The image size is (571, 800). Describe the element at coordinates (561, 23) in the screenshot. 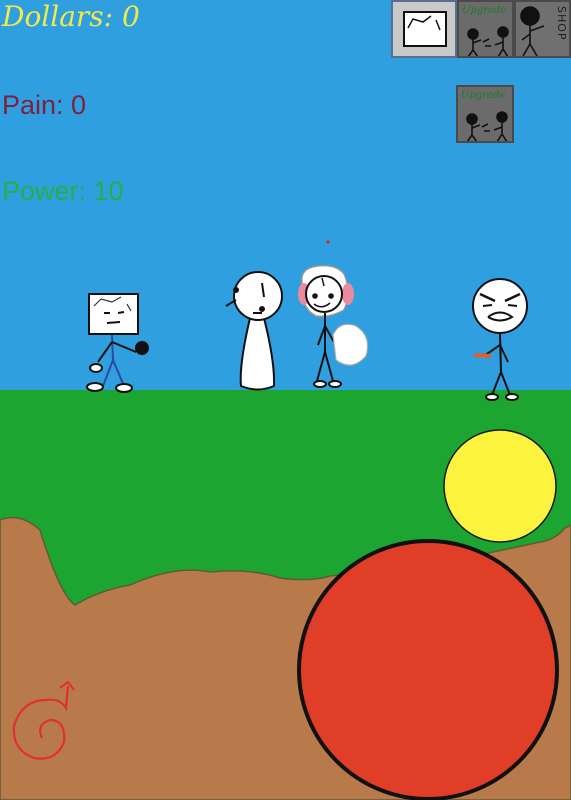

I see `shop-label: SHOP` at that location.